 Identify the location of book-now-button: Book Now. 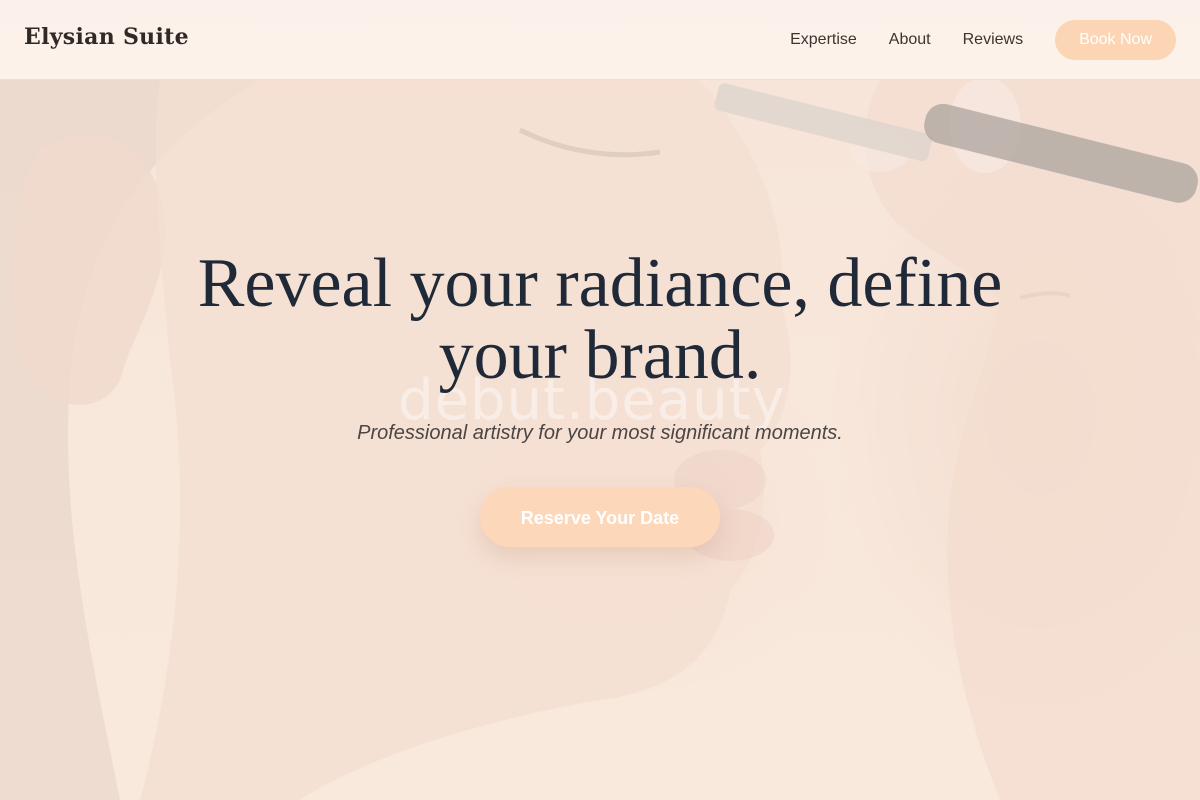
(1115, 40).